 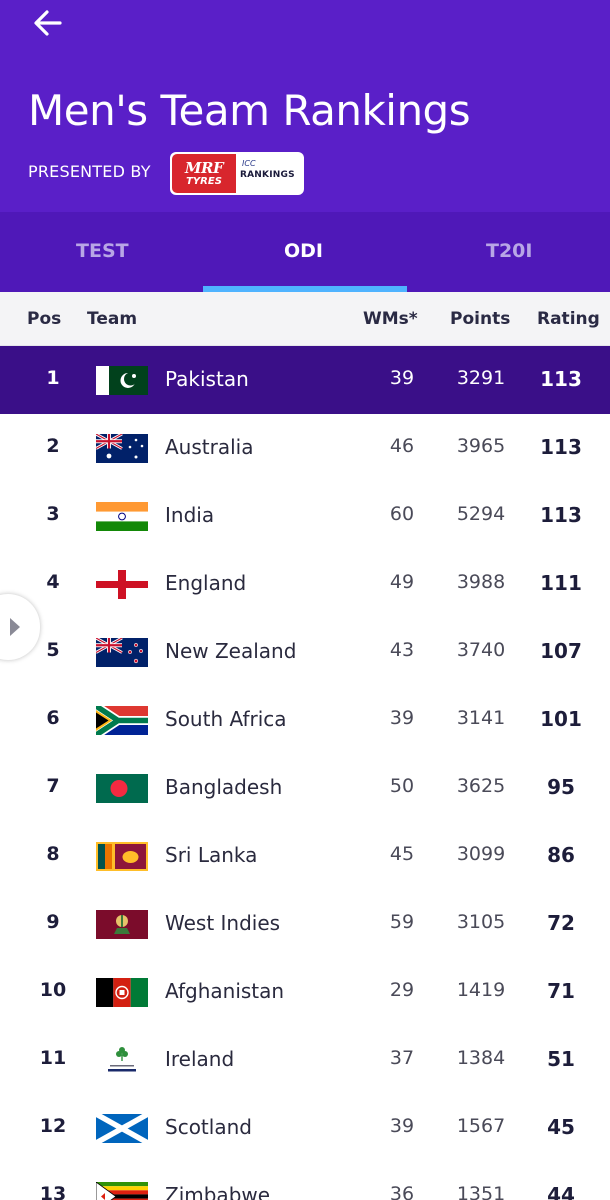 What do you see at coordinates (53, 378) in the screenshot?
I see `row-position: 1` at bounding box center [53, 378].